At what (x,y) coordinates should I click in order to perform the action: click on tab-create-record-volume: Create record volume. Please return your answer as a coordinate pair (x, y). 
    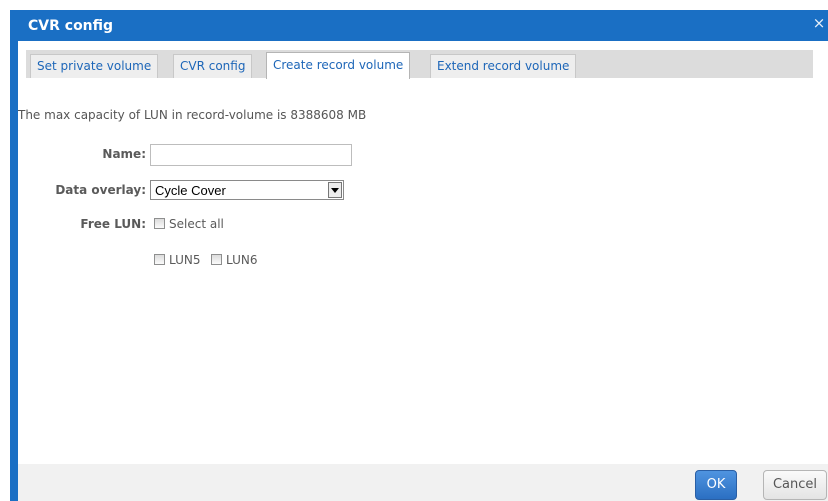
    Looking at the image, I should click on (338, 65).